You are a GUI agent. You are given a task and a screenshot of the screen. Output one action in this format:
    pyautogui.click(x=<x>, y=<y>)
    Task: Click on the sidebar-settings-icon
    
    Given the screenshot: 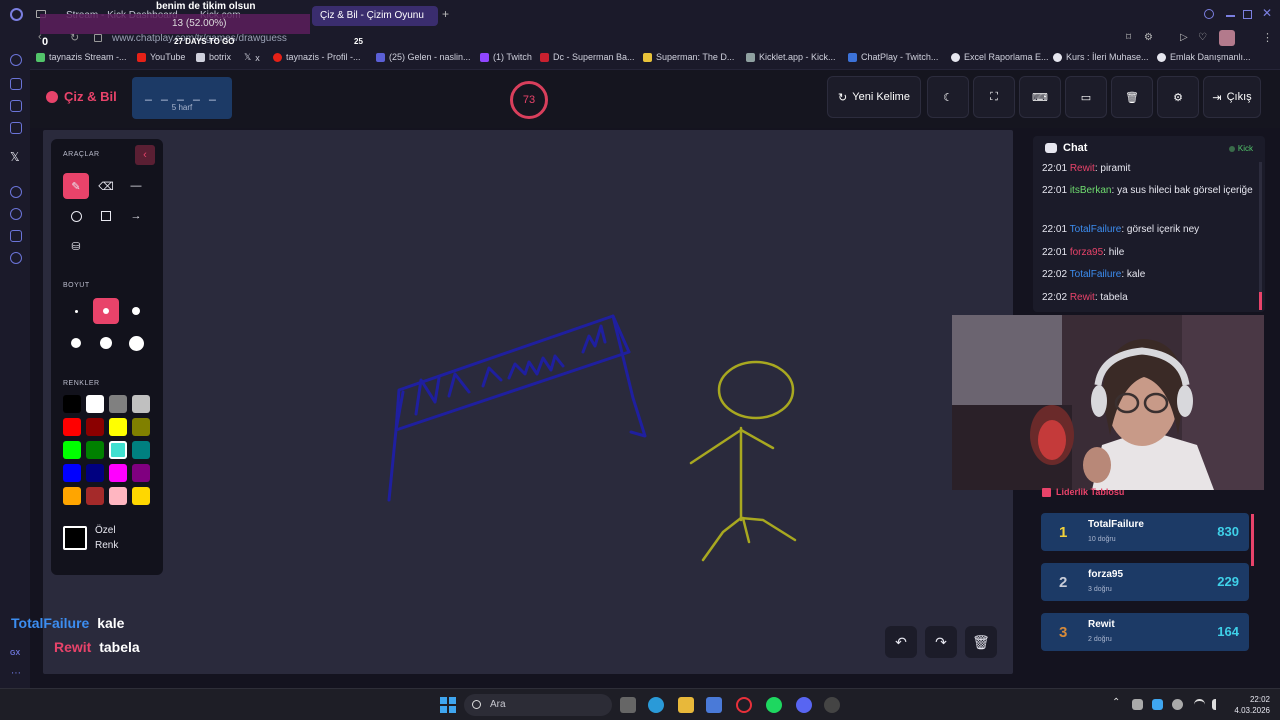 What is the action you would take?
    pyautogui.click(x=16, y=258)
    